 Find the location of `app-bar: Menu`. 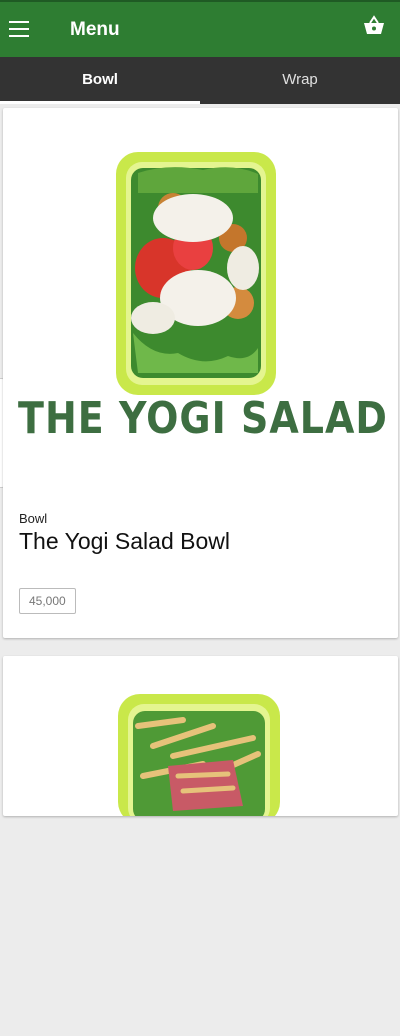

app-bar: Menu is located at coordinates (200, 28).